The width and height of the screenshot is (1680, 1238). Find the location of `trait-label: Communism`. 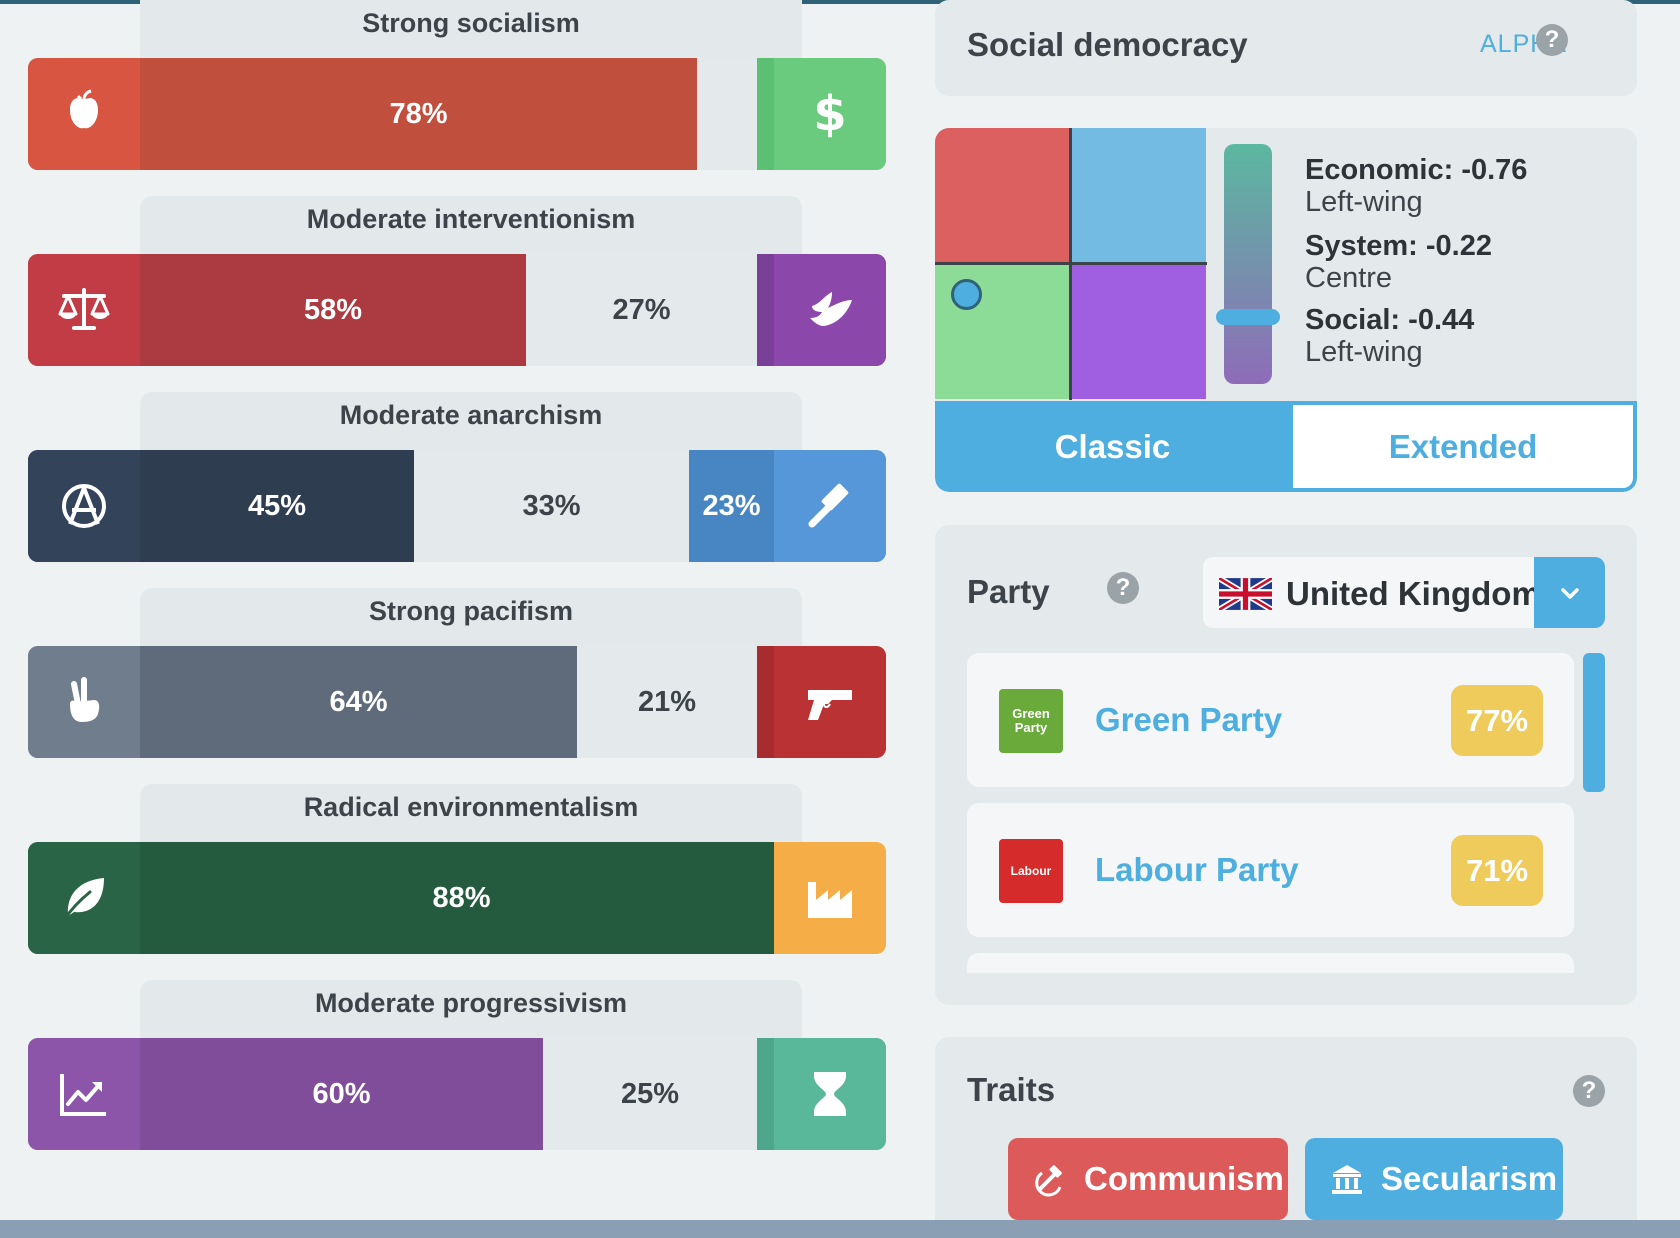

trait-label: Communism is located at coordinates (1184, 1178).